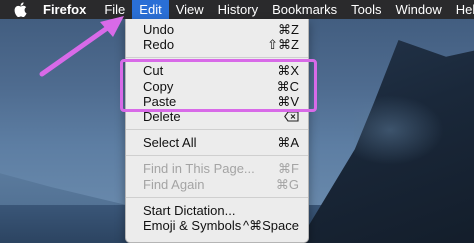  What do you see at coordinates (81, 46) in the screenshot?
I see `annotation-arrow` at bounding box center [81, 46].